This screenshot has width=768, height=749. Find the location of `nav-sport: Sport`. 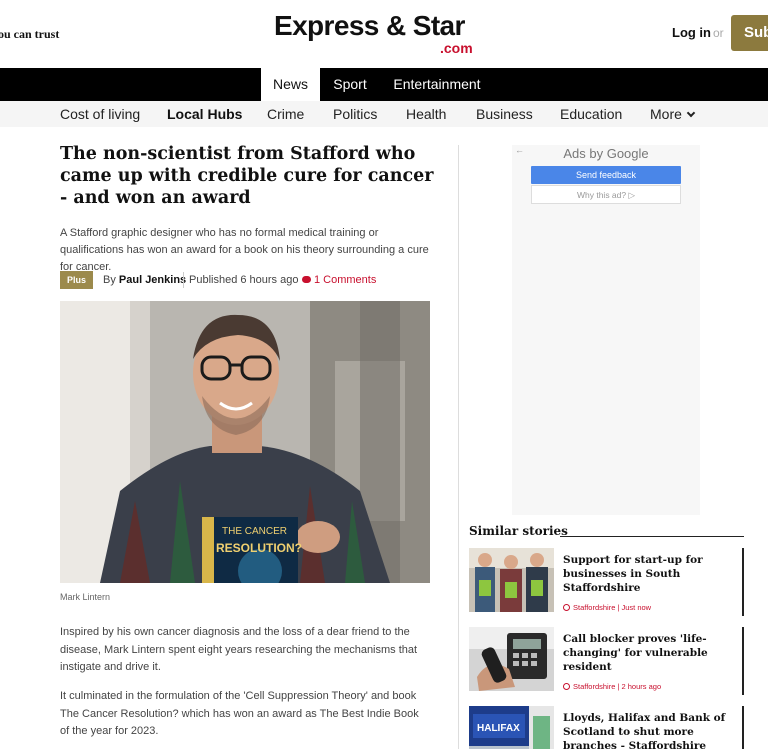

nav-sport: Sport is located at coordinates (350, 84).